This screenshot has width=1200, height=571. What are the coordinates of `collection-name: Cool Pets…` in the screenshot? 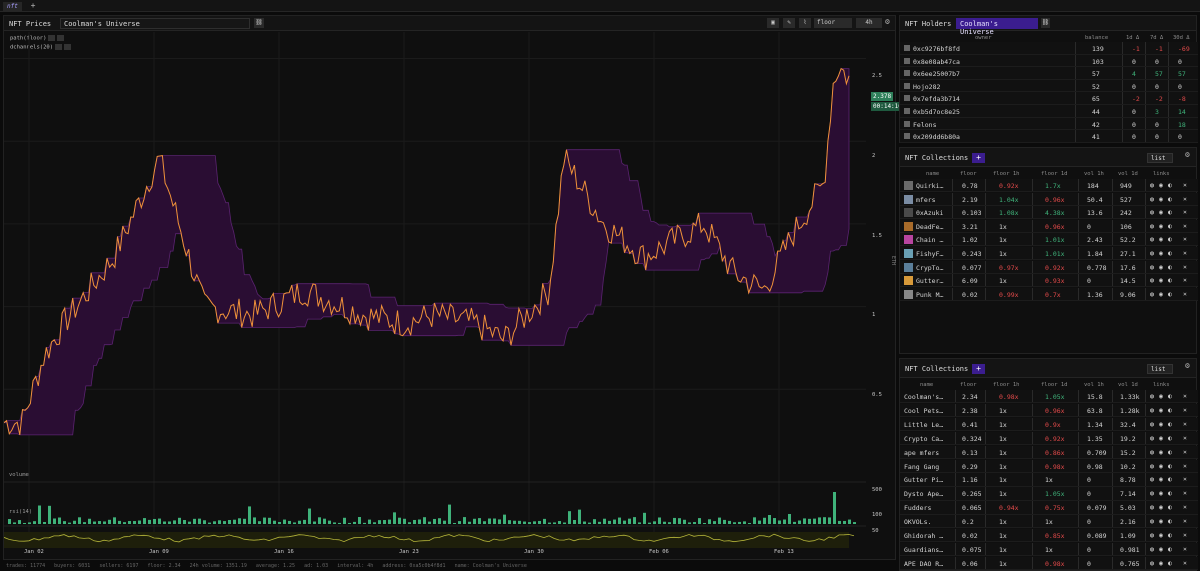 It's located at (923, 411).